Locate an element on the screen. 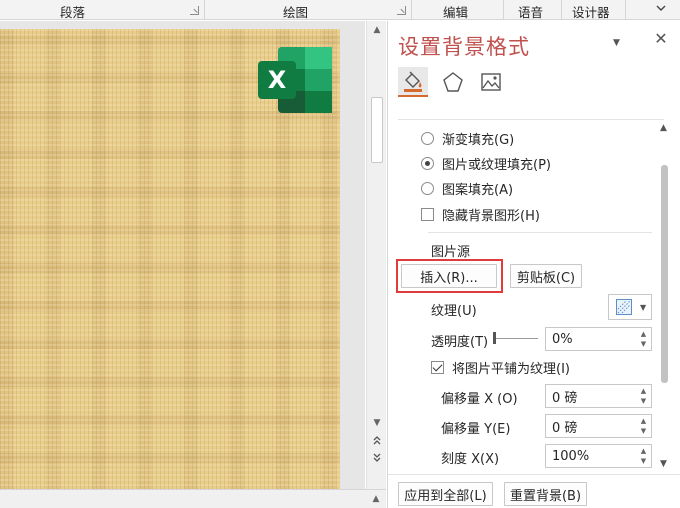 The height and width of the screenshot is (508, 680). clipboard-button: 剪贴板(C) is located at coordinates (546, 276).